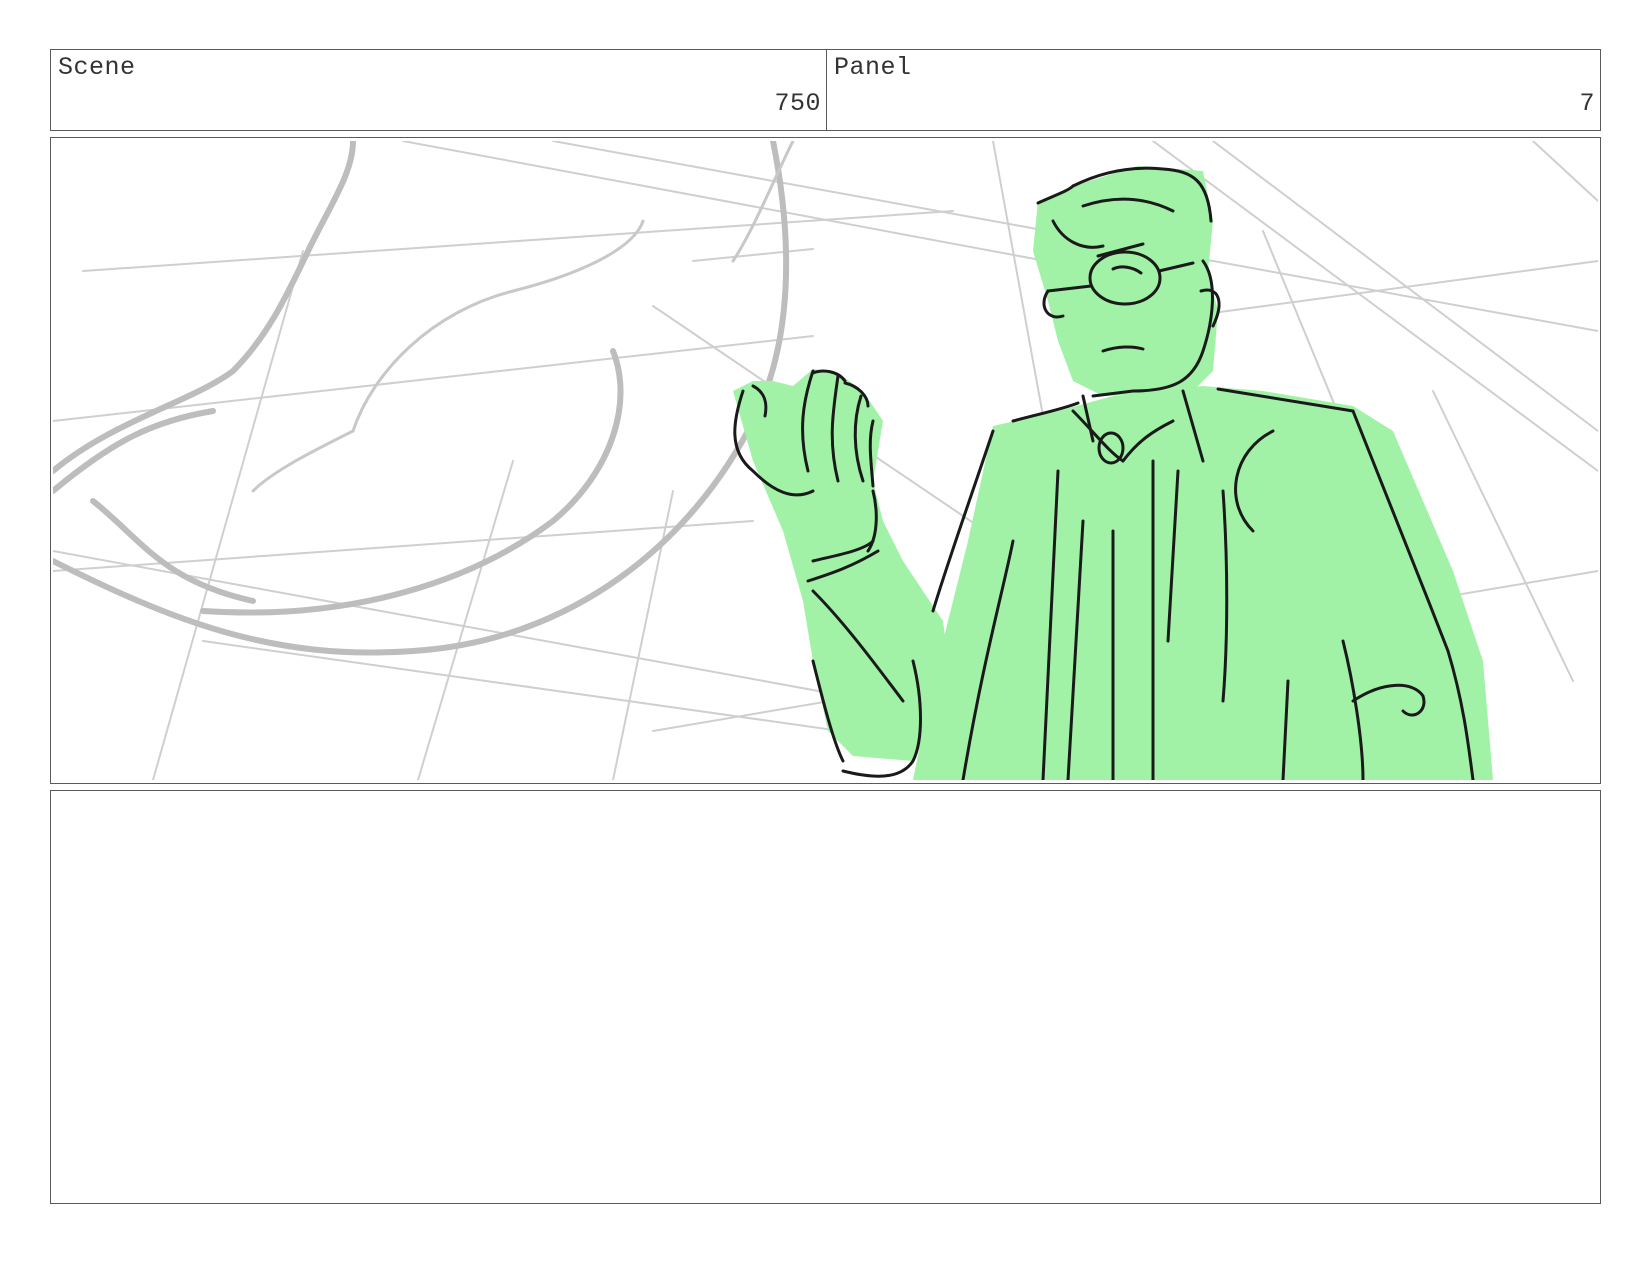 This screenshot has width=1650, height=1275. What do you see at coordinates (797, 103) in the screenshot?
I see `scene-number: 750` at bounding box center [797, 103].